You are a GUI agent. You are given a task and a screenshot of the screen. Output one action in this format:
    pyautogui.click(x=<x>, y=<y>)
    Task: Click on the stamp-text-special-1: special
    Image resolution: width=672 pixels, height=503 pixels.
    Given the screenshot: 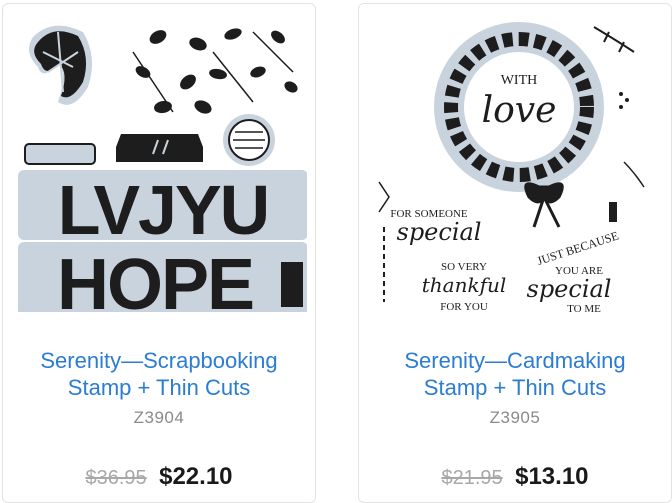 What is the action you would take?
    pyautogui.click(x=439, y=232)
    